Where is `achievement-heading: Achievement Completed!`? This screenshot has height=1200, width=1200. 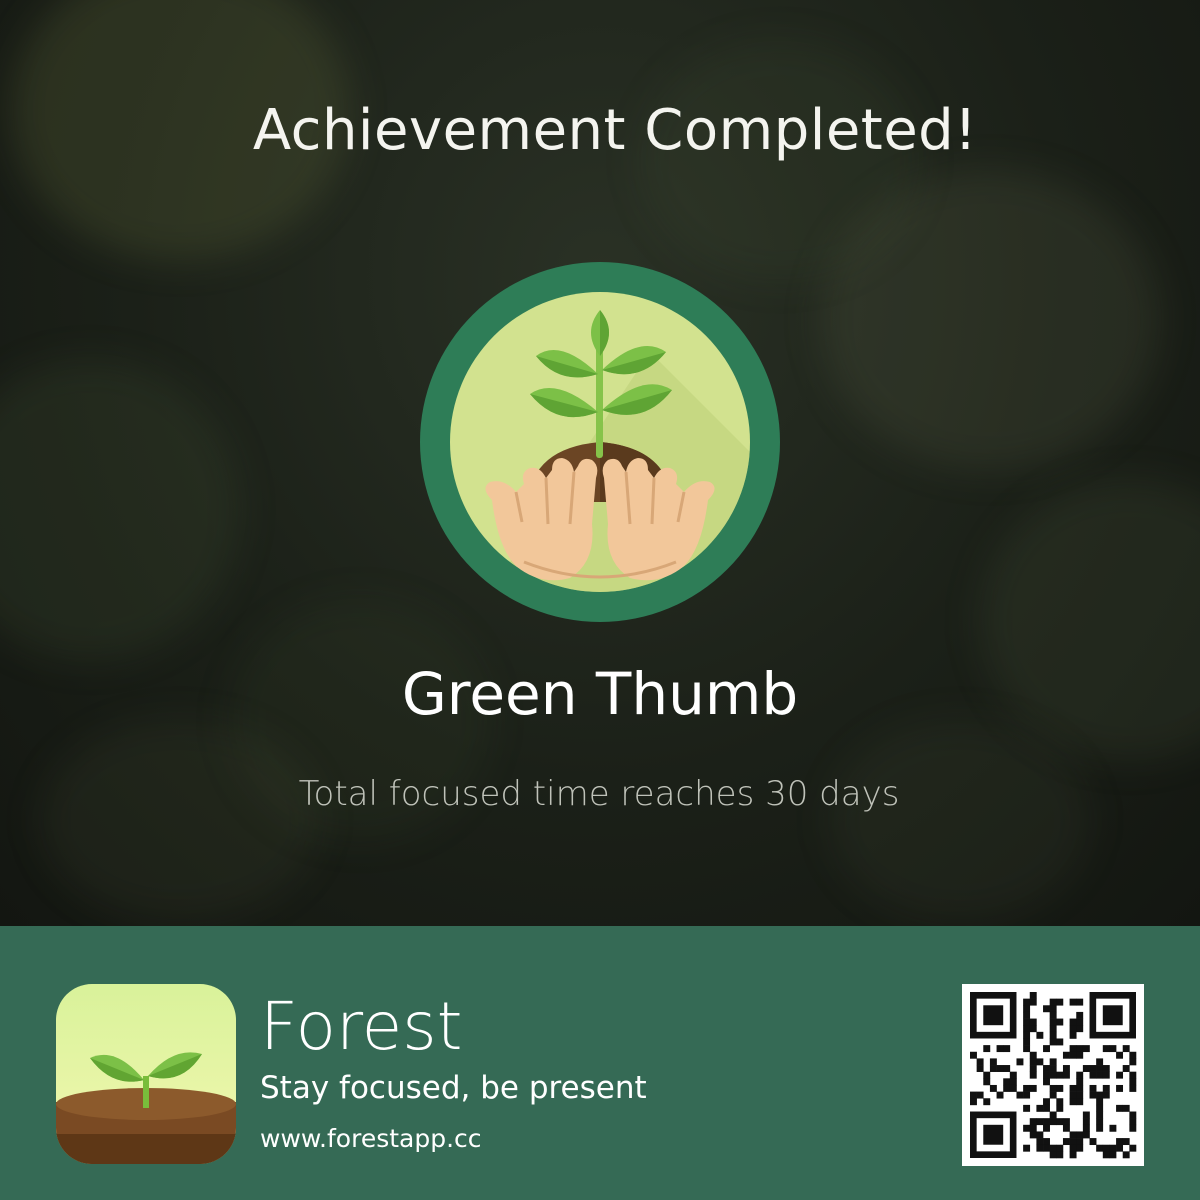 achievement-heading: Achievement Completed! is located at coordinates (615, 130).